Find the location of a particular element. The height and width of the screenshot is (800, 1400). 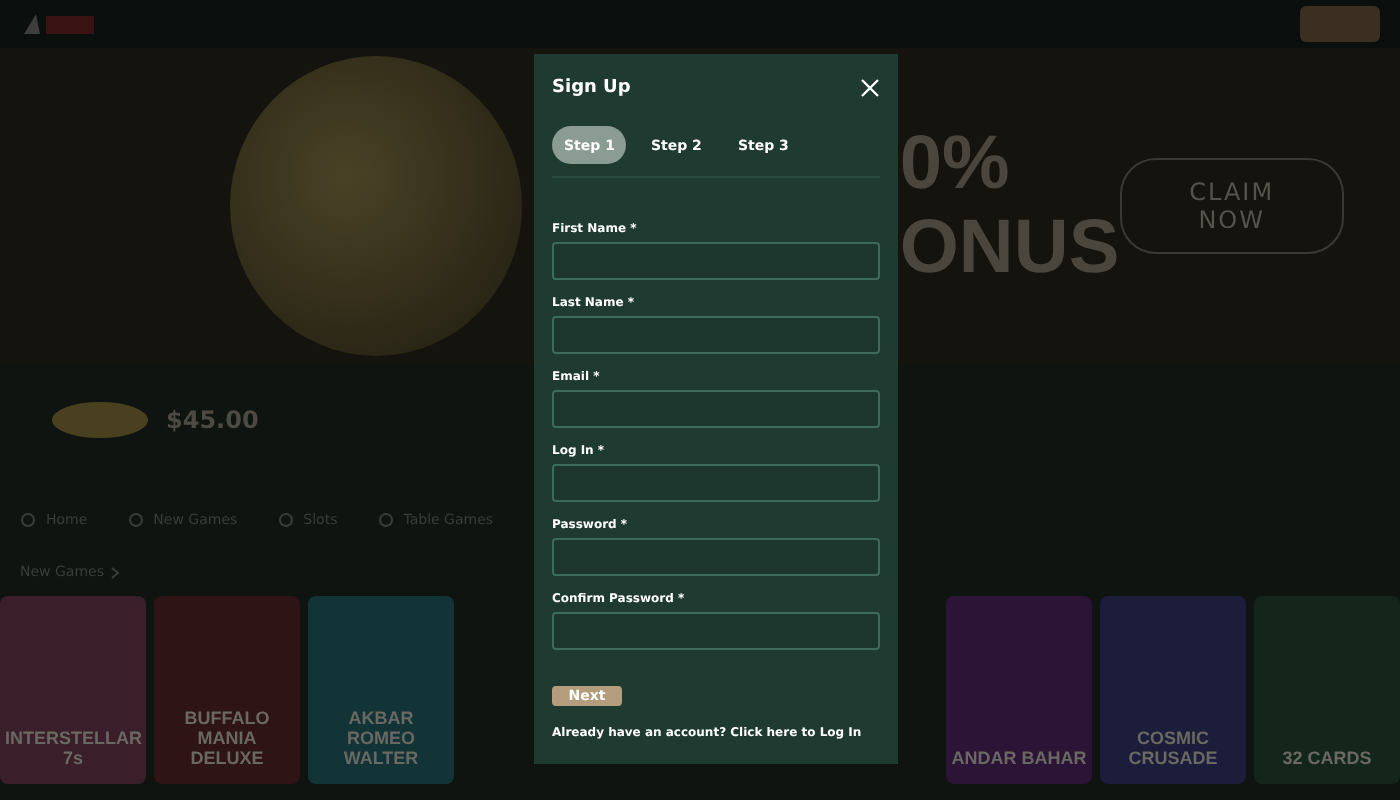

close-button is located at coordinates (870, 88).